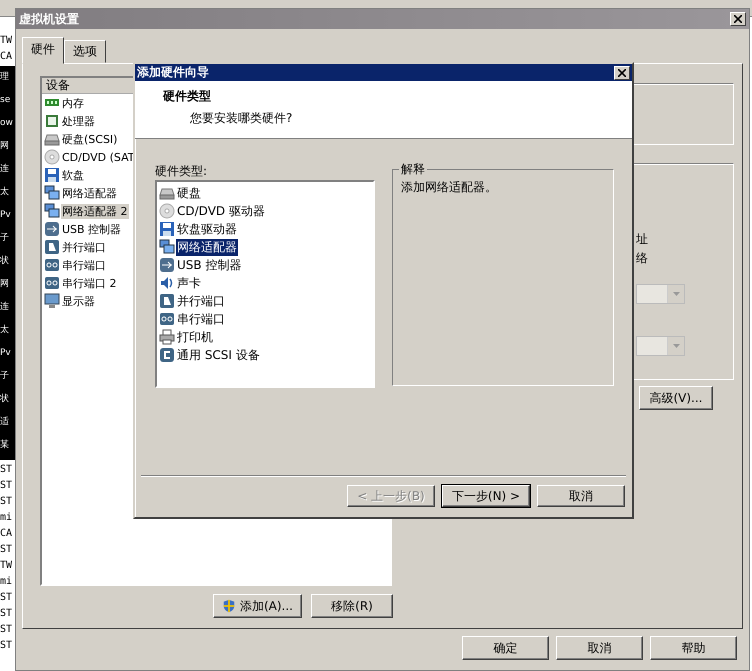 This screenshot has height=671, width=752. What do you see at coordinates (195, 337) in the screenshot?
I see `hardware-type-item: 打印机` at bounding box center [195, 337].